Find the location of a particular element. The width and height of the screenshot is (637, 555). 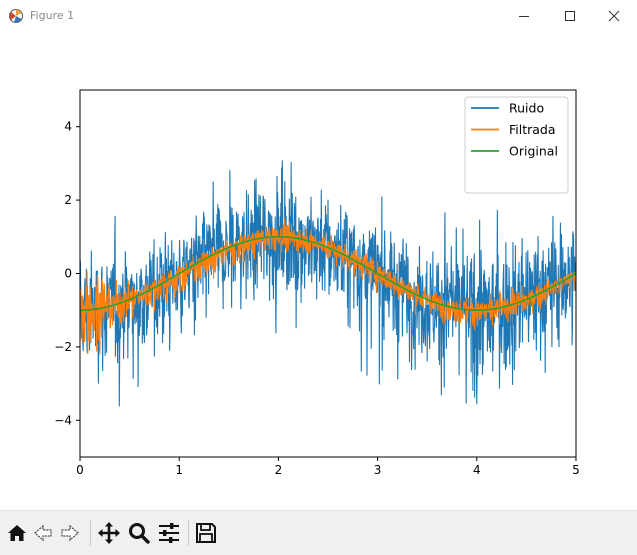

x-tick-label: 5 is located at coordinates (576, 470).